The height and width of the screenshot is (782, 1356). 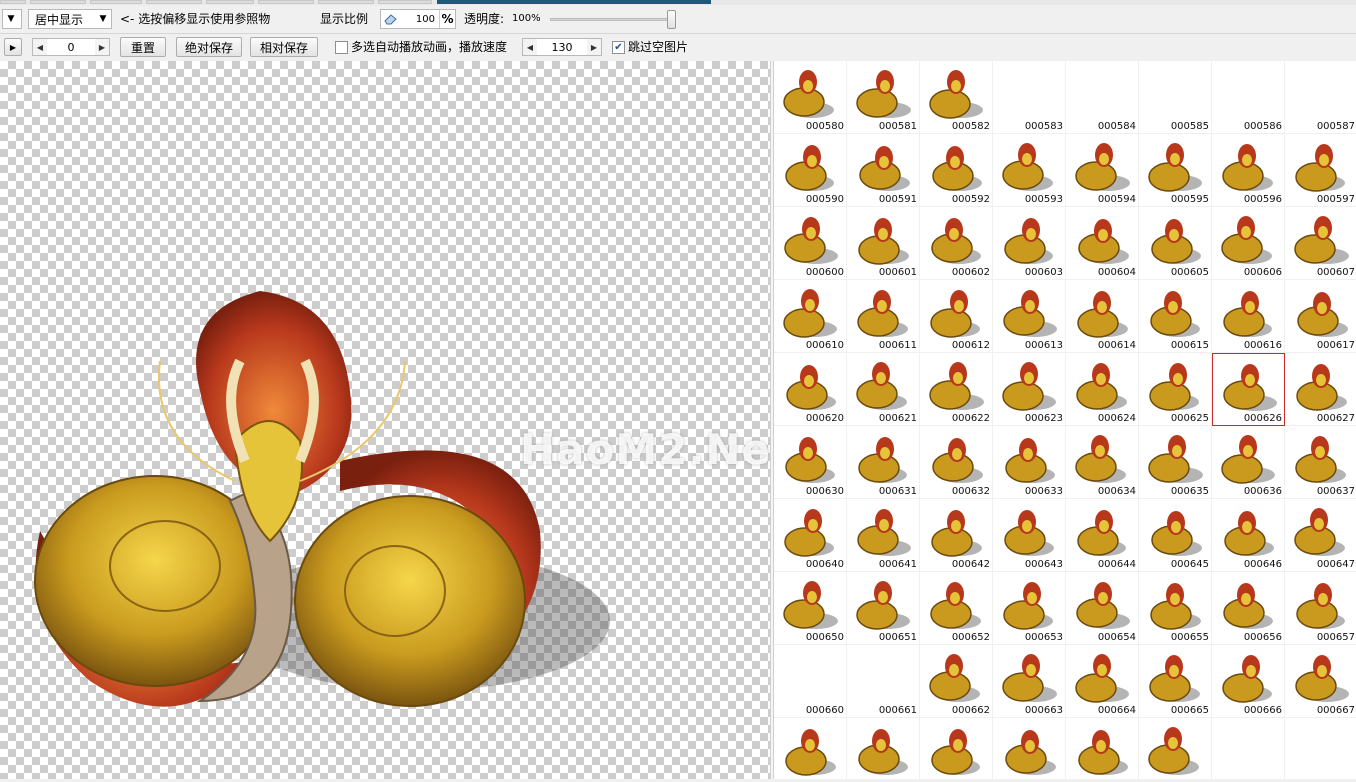 I want to click on frame-cell: 000610, so click(x=810, y=316).